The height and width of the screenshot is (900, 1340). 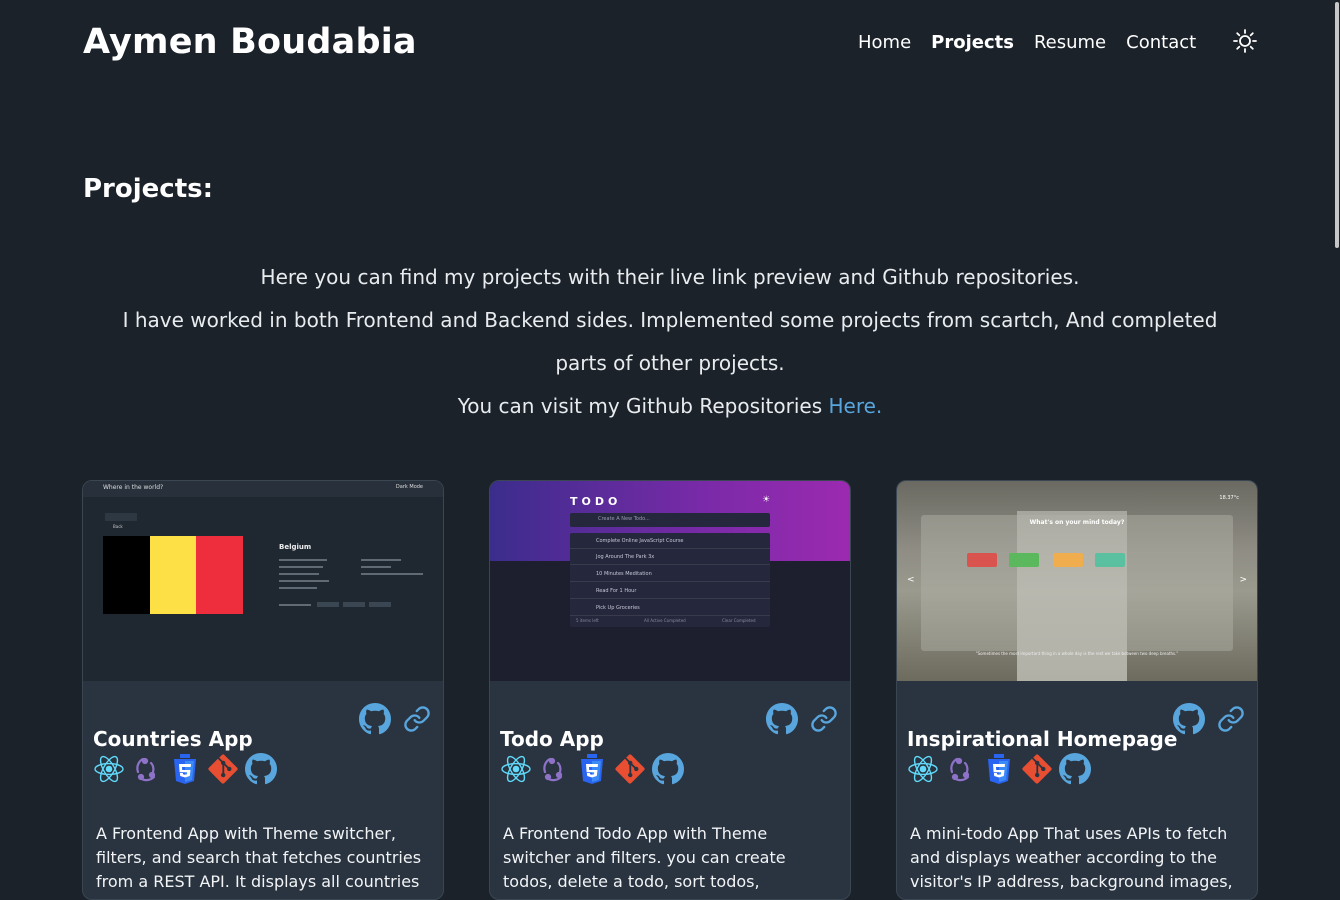 I want to click on preview-question: What's on your mind today?, so click(x=1077, y=522).